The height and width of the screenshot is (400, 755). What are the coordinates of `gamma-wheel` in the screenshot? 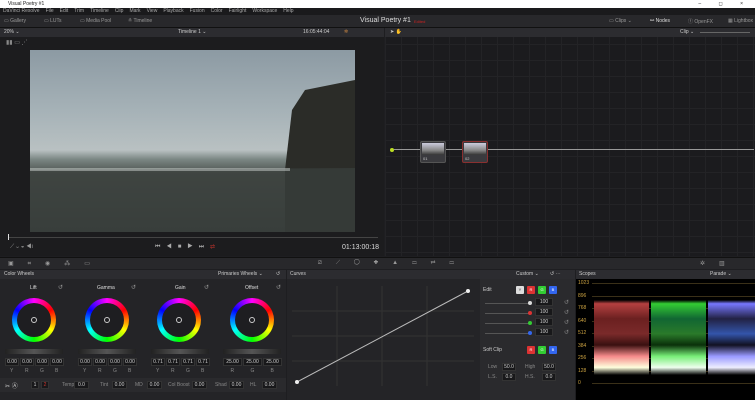 It's located at (107, 320).